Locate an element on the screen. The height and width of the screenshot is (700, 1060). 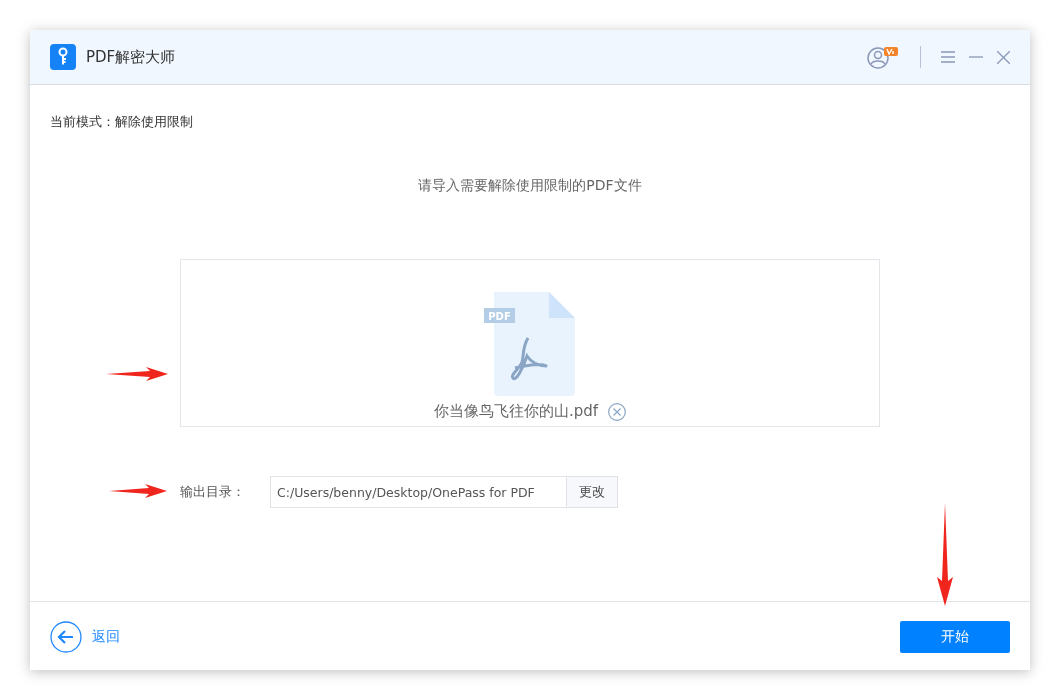
close-icon is located at coordinates (1003, 57).